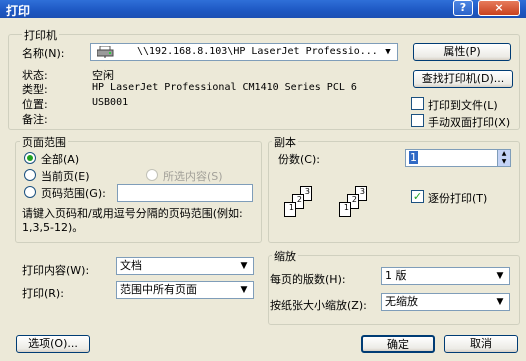  Describe the element at coordinates (131, 265) in the screenshot. I see `print-what-value: 文档` at that location.